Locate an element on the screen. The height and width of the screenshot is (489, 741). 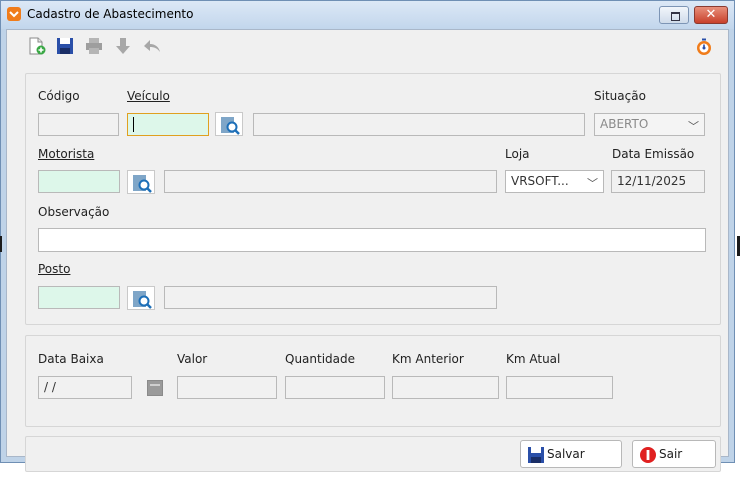
timer-button is located at coordinates (704, 47).